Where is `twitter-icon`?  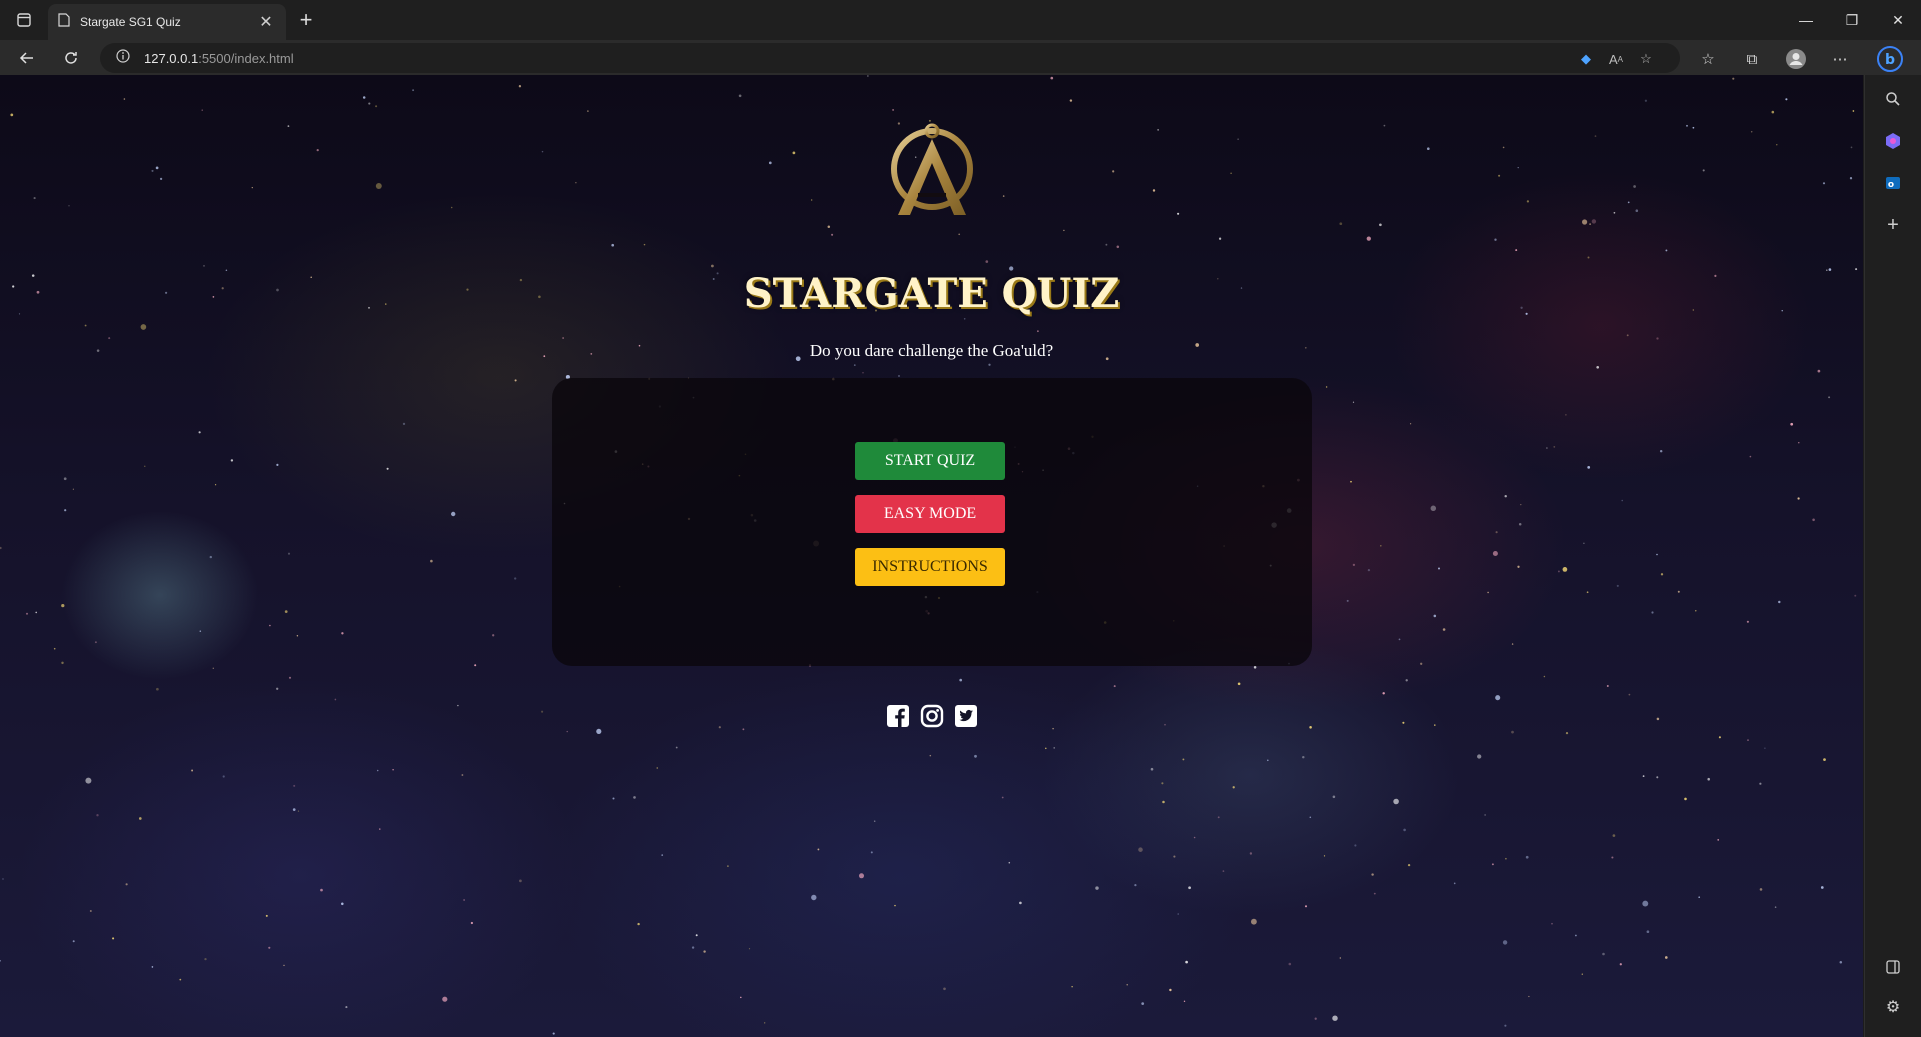
twitter-icon is located at coordinates (966, 716).